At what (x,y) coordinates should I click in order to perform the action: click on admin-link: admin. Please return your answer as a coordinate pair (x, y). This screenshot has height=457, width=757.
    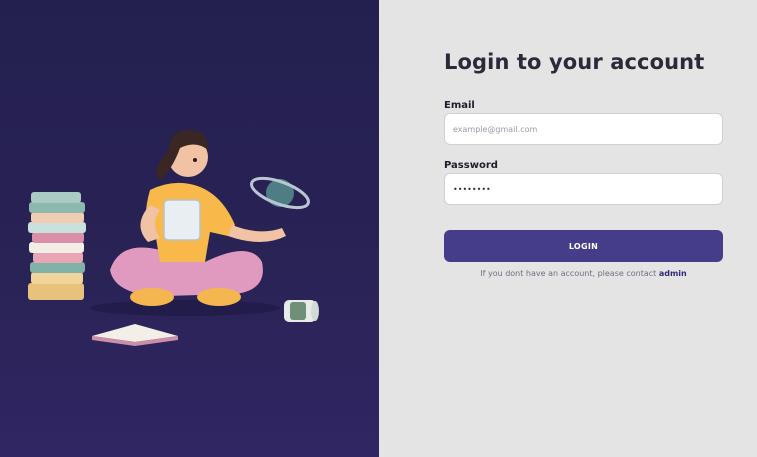
    Looking at the image, I should click on (673, 273).